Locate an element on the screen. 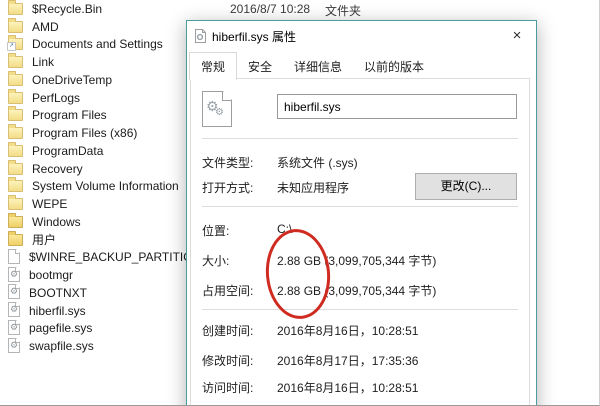  close-button: × is located at coordinates (517, 35).